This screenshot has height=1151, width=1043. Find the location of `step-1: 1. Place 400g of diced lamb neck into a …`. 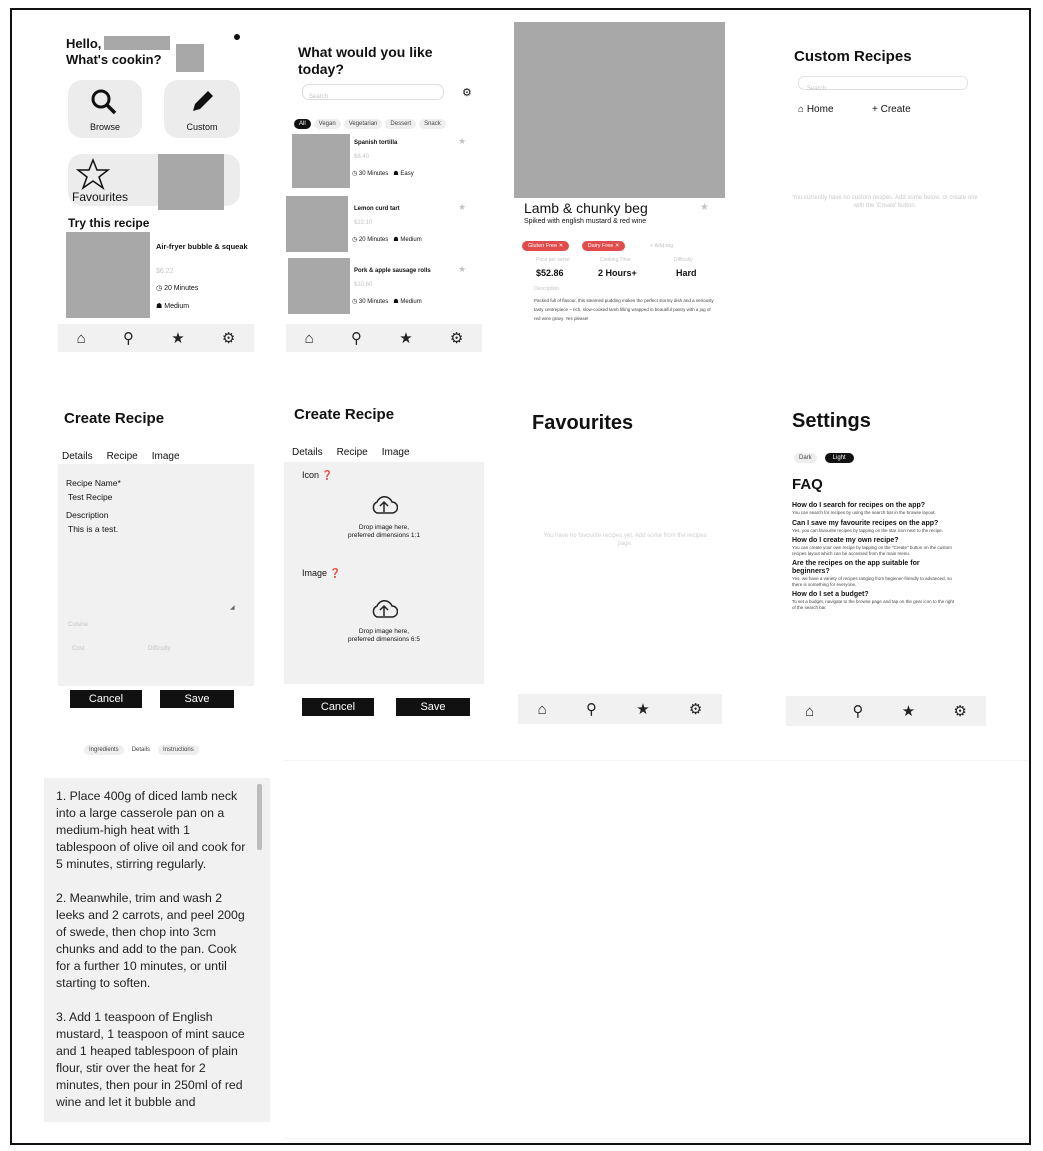

step-1: 1. Place 400g of diced lamb neck into a … is located at coordinates (151, 830).